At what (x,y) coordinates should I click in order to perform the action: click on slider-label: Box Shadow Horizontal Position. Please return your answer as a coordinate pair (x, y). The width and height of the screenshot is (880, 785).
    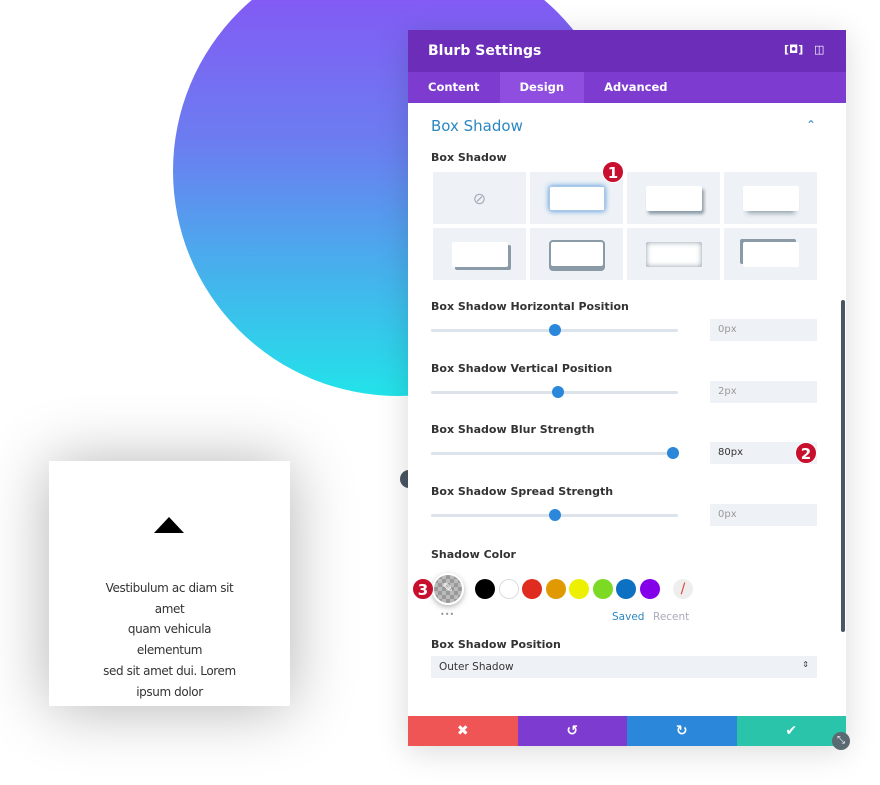
    Looking at the image, I should click on (530, 306).